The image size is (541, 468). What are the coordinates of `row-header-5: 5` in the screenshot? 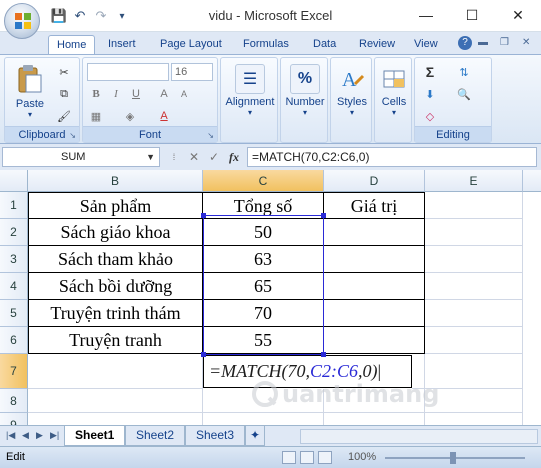 It's located at (14, 313).